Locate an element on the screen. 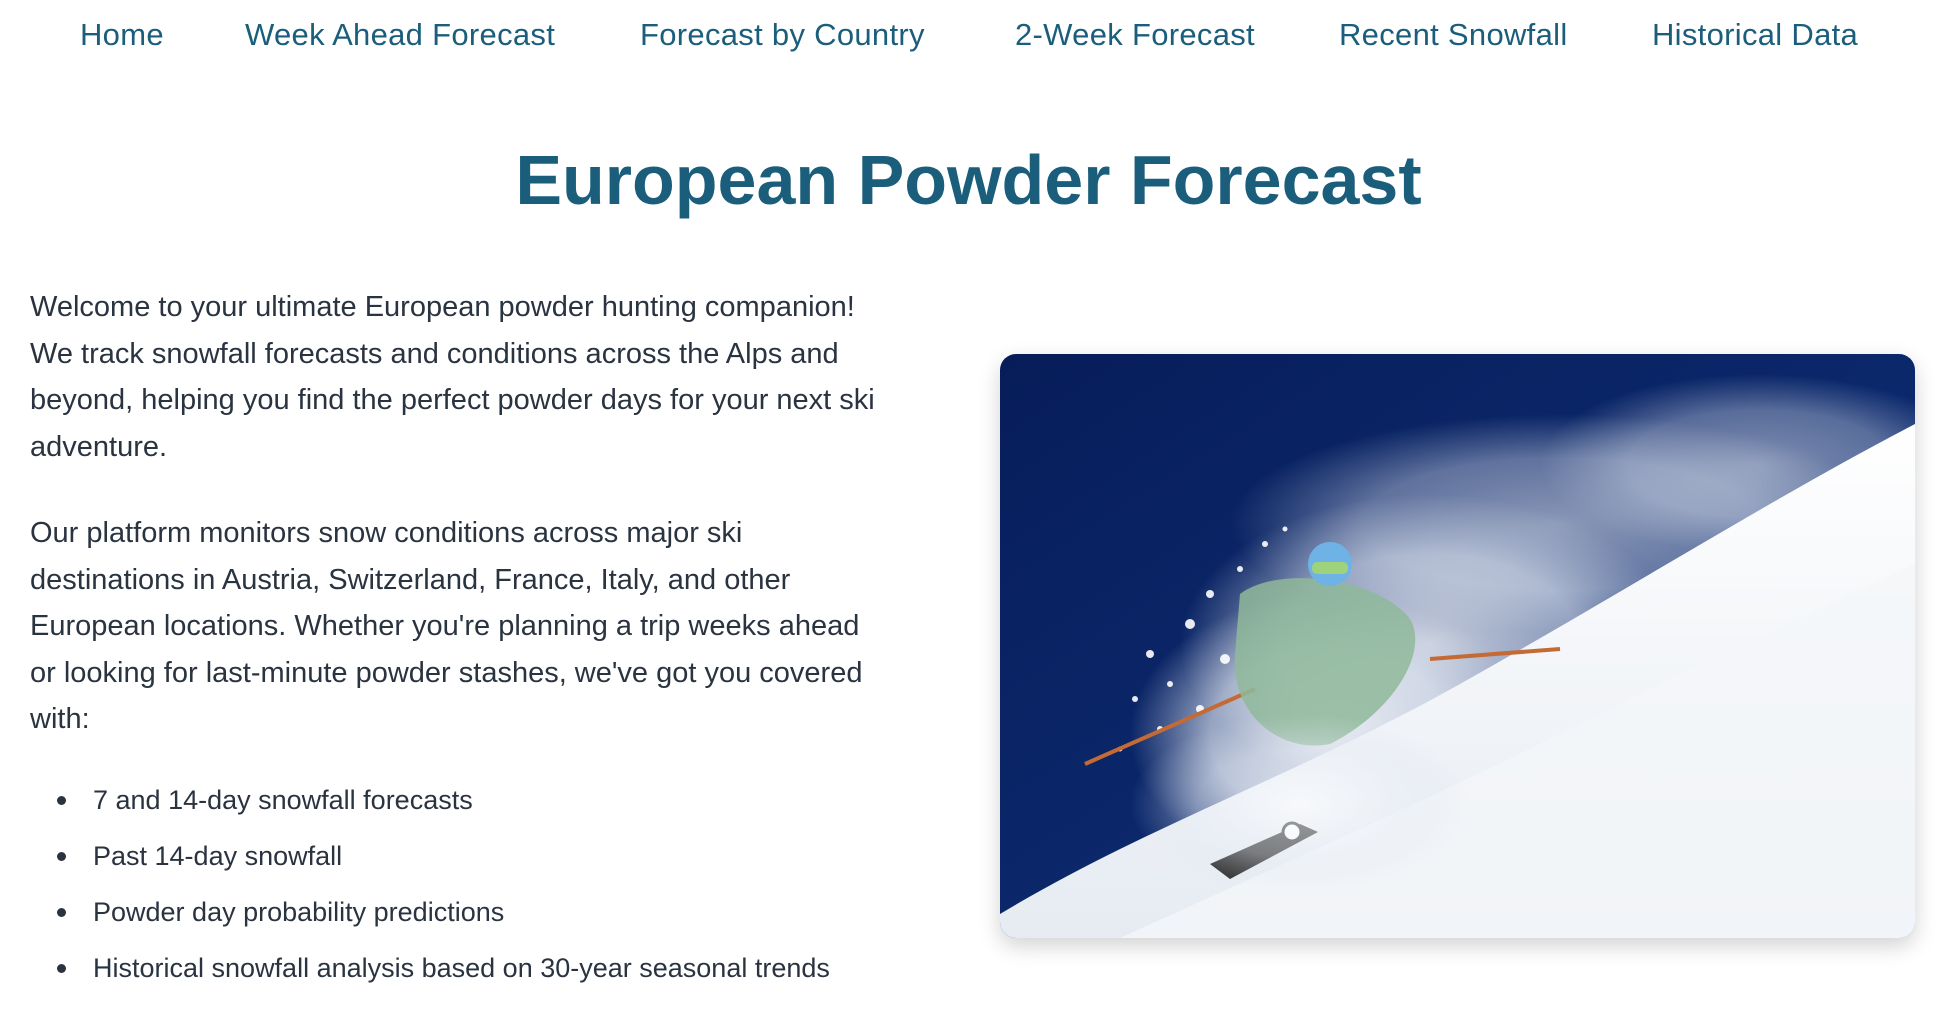 The width and height of the screenshot is (1937, 1028). nav-link-historical-data: Historical Data is located at coordinates (1755, 35).